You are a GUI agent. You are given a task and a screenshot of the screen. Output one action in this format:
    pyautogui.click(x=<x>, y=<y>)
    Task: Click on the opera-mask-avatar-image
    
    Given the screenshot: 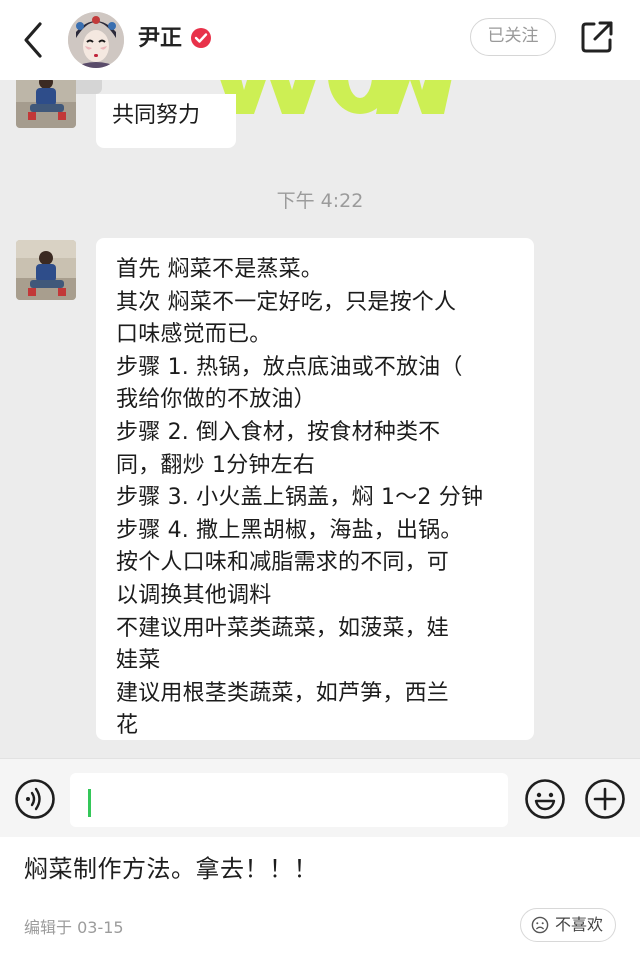 What is the action you would take?
    pyautogui.click(x=96, y=40)
    